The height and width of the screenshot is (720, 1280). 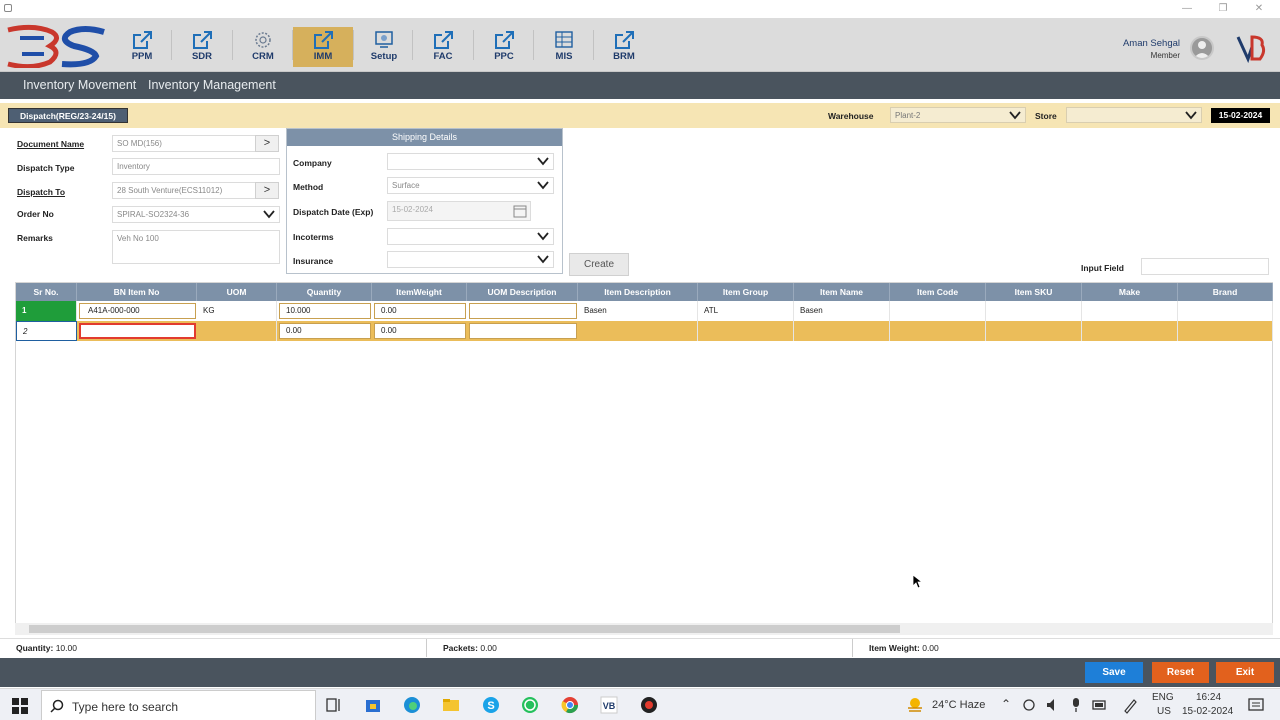 I want to click on cell-item-name, so click(x=842, y=331).